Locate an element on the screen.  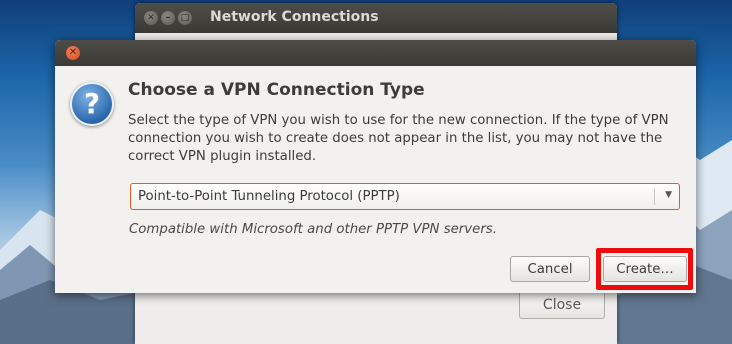
window-minimize-icon: – is located at coordinates (168, 18).